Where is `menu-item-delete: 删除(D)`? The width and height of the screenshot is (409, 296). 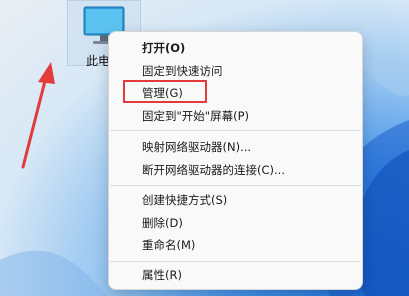
menu-item-delete: 删除(D) is located at coordinates (162, 223).